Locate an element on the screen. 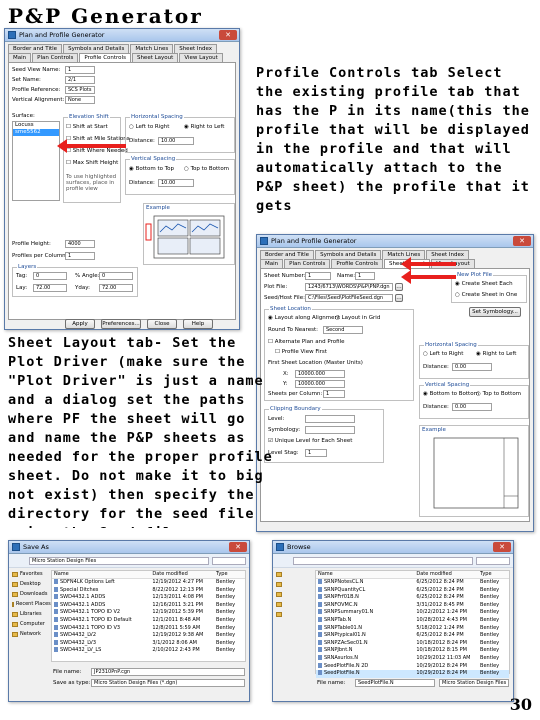  layer2-right-input: 72.00 is located at coordinates (116, 288).